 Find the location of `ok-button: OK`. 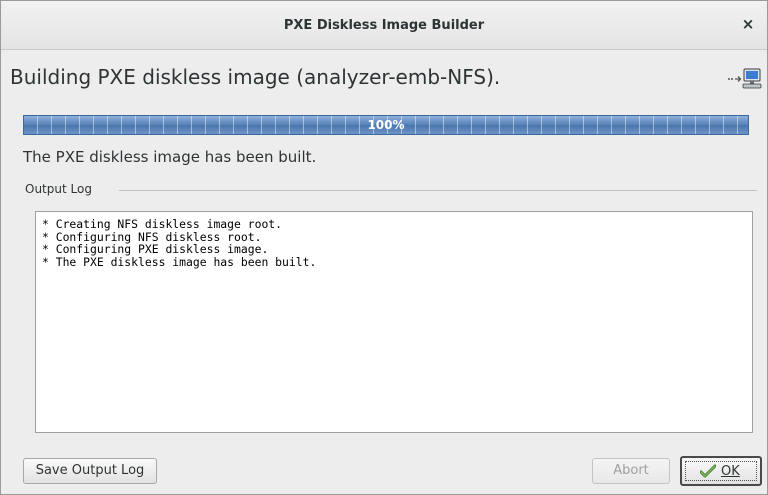

ok-button: OK is located at coordinates (721, 471).